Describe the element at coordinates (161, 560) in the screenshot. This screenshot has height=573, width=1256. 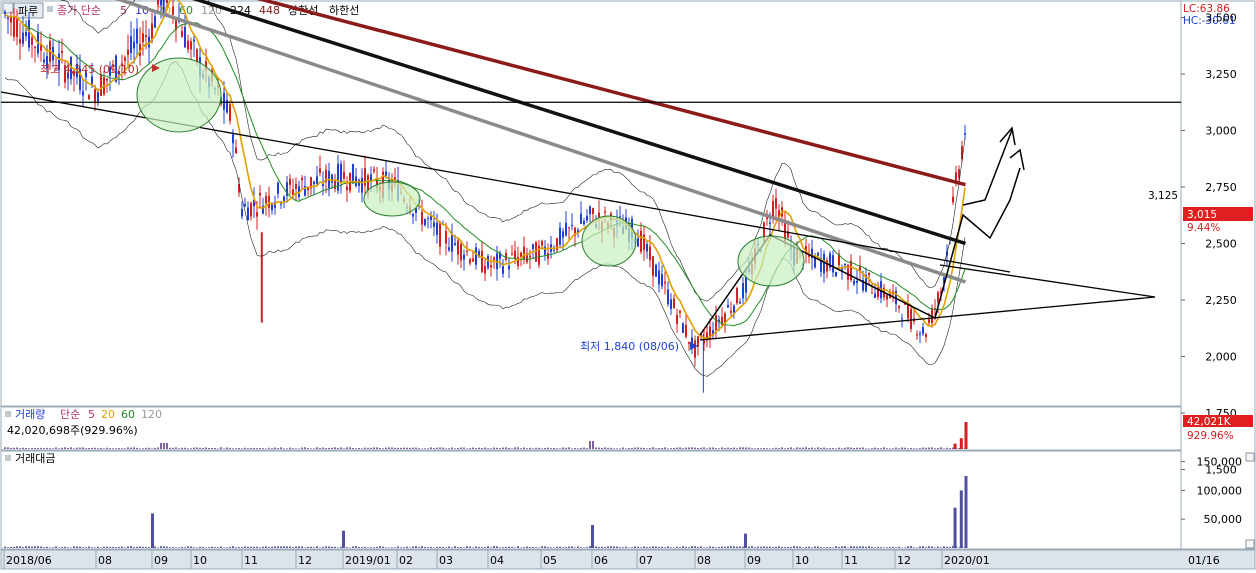
I see `x-axis-label: 09` at that location.